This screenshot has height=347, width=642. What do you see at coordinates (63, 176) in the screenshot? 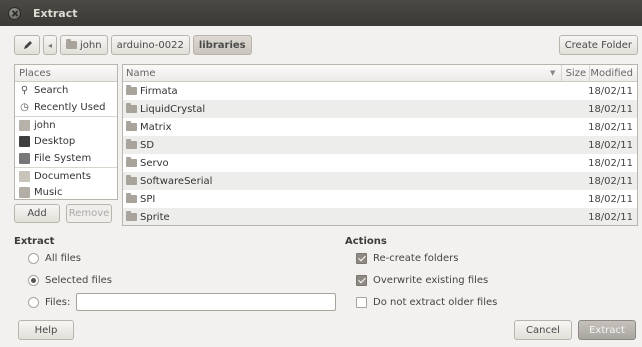
I see `place-label: Documents` at bounding box center [63, 176].